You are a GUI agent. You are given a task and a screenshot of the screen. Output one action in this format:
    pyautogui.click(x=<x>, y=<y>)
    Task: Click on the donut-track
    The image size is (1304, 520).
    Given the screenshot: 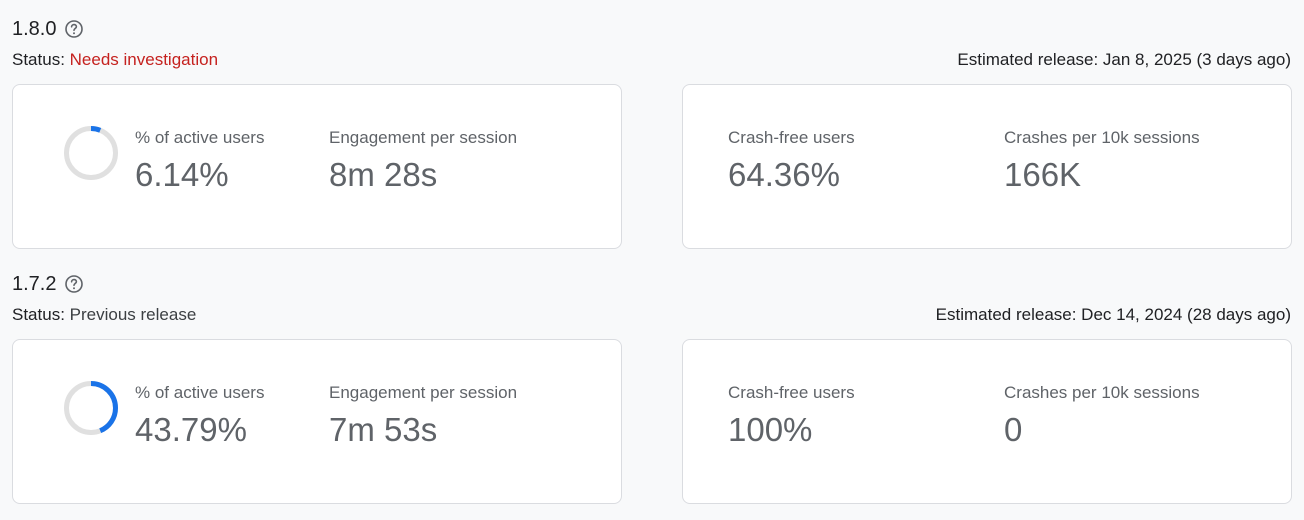 What is the action you would take?
    pyautogui.click(x=91, y=153)
    